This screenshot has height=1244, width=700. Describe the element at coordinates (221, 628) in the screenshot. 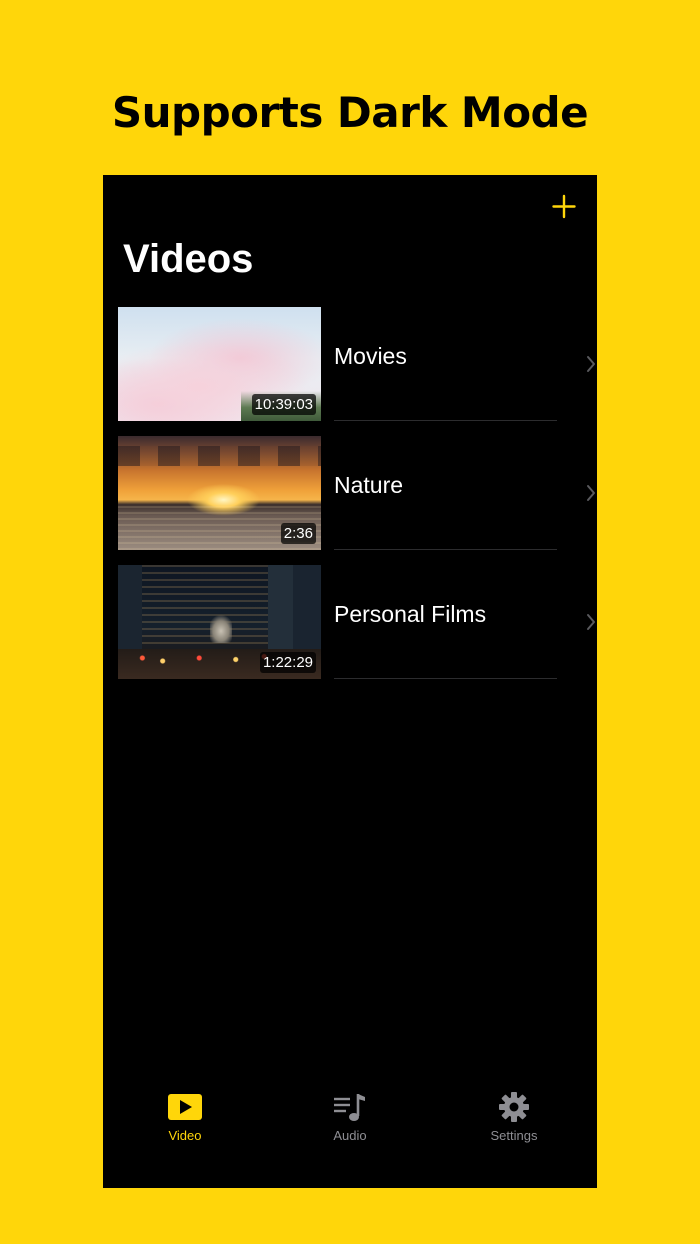

I see `capitol-dome` at that location.